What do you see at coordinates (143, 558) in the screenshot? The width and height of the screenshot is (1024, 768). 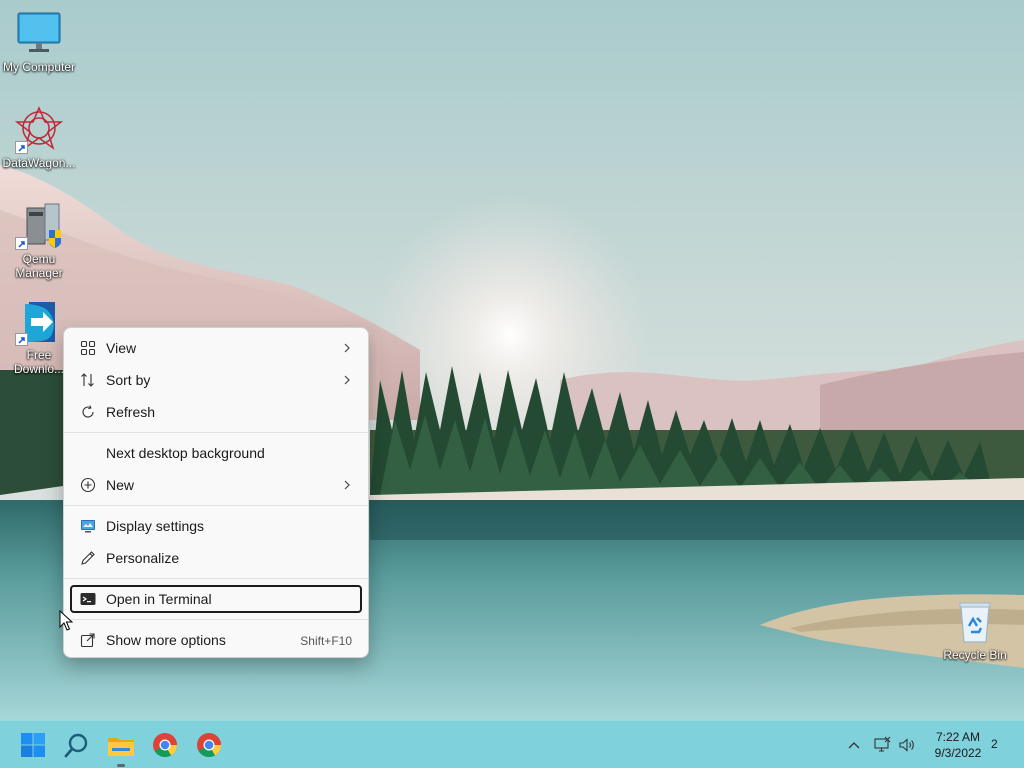 I see `menu-item-label: Personalize` at bounding box center [143, 558].